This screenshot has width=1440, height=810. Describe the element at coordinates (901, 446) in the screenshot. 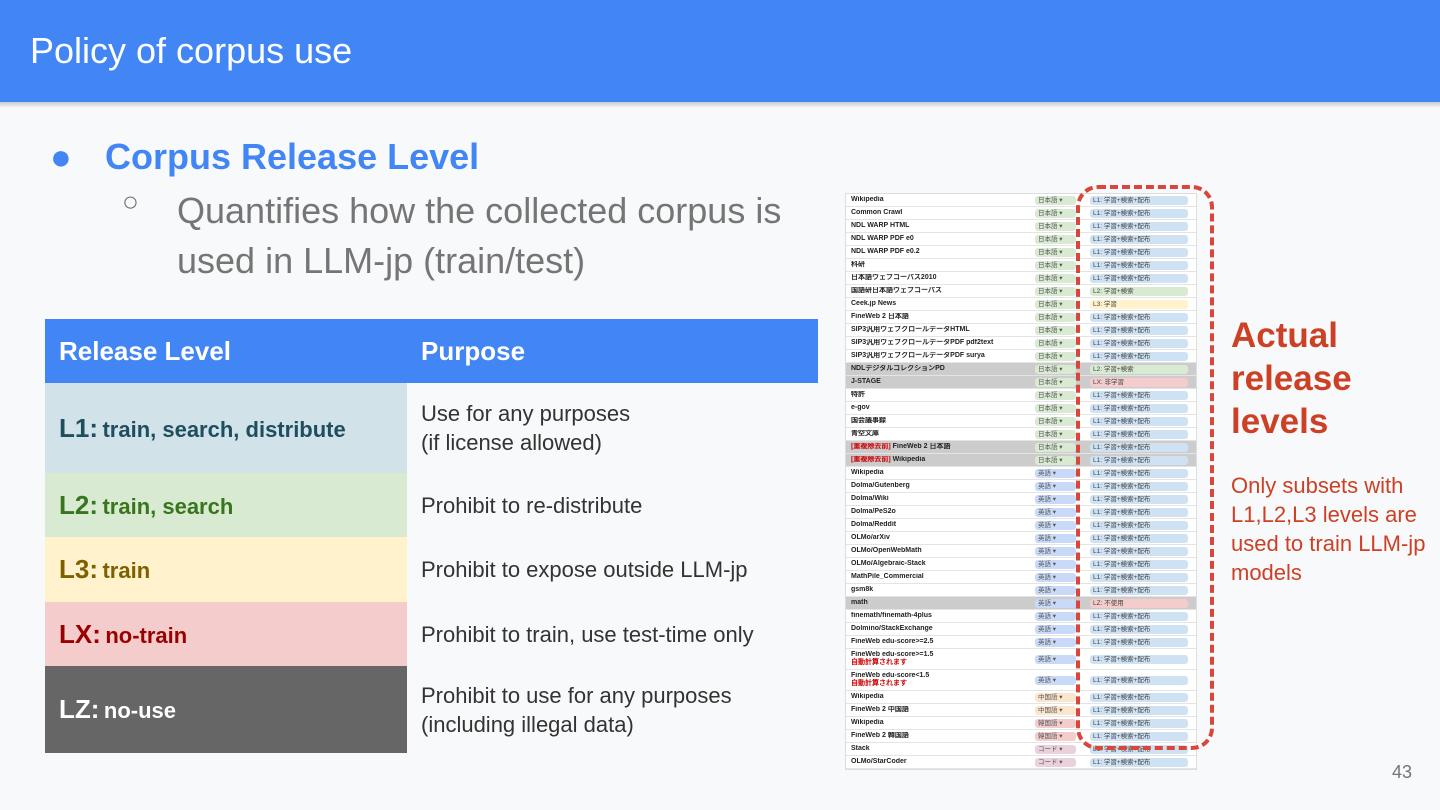

I see `corpus-name: [重複除去前] FineWeb 2 日本語` at that location.